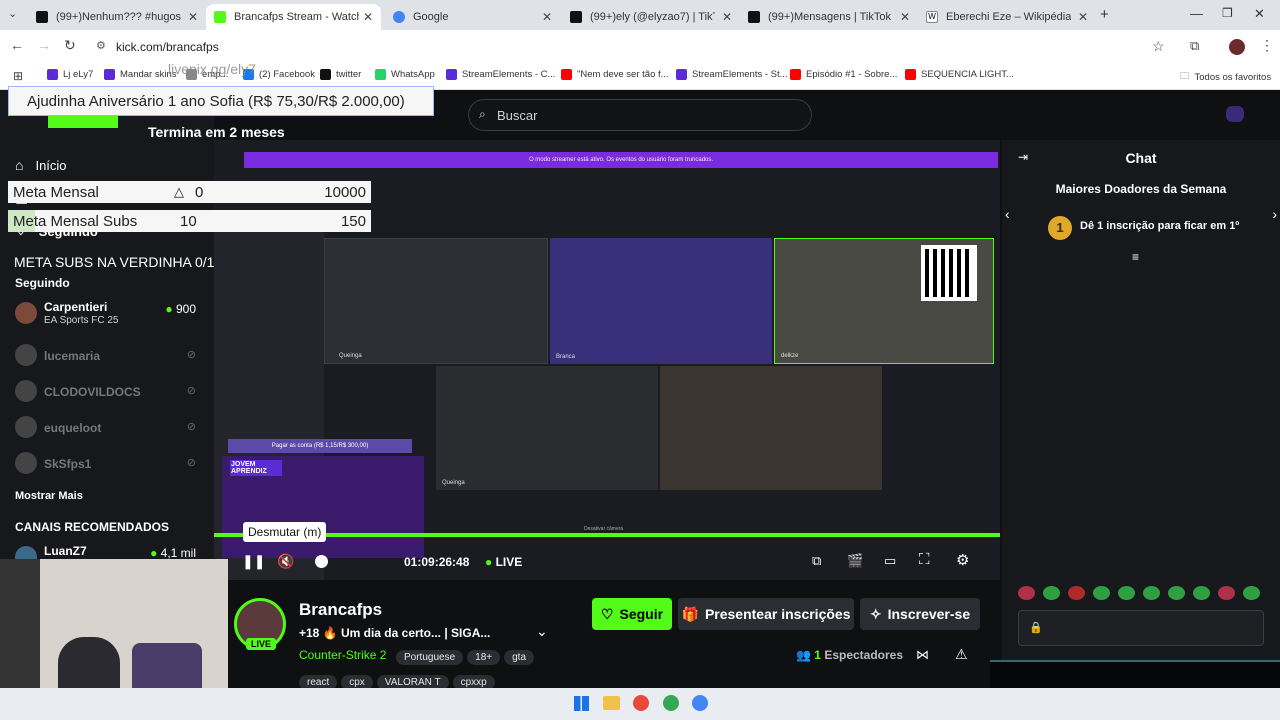  I want to click on mute-icon: 🔇, so click(285, 561).